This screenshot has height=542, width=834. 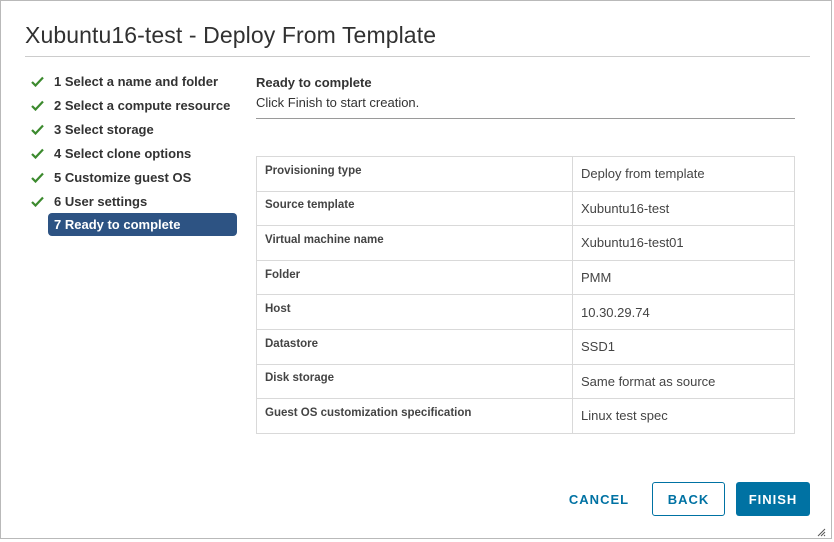 What do you see at coordinates (683, 277) in the screenshot?
I see `summary-value: PMM` at bounding box center [683, 277].